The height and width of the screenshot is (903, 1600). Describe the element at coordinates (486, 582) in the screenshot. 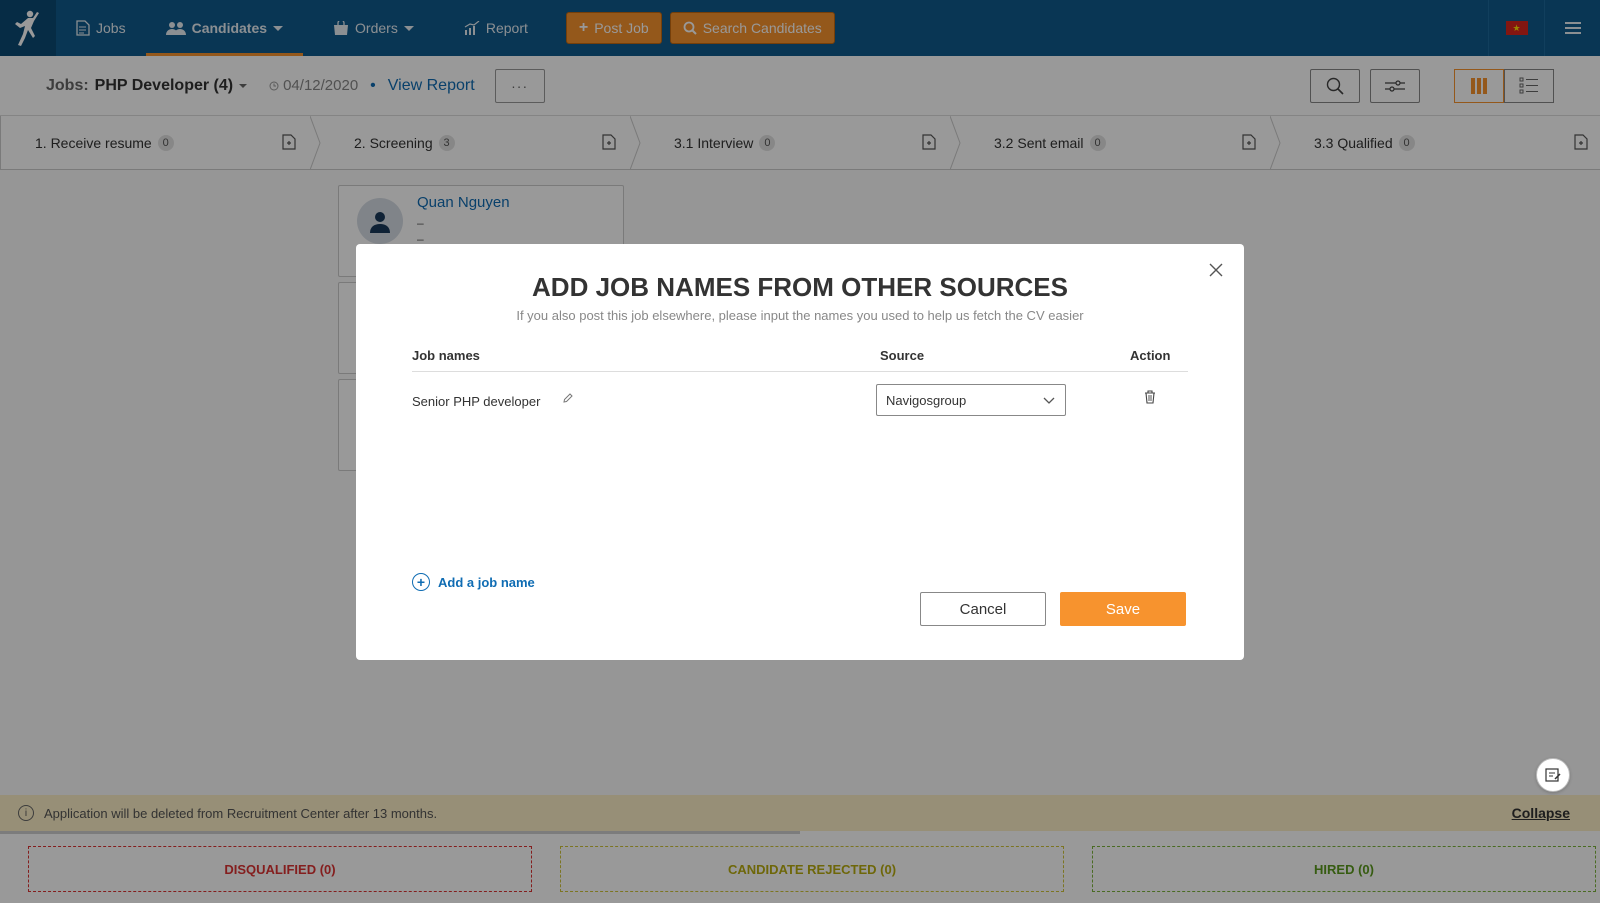

I see `add-job-name-label: Add a job name` at that location.